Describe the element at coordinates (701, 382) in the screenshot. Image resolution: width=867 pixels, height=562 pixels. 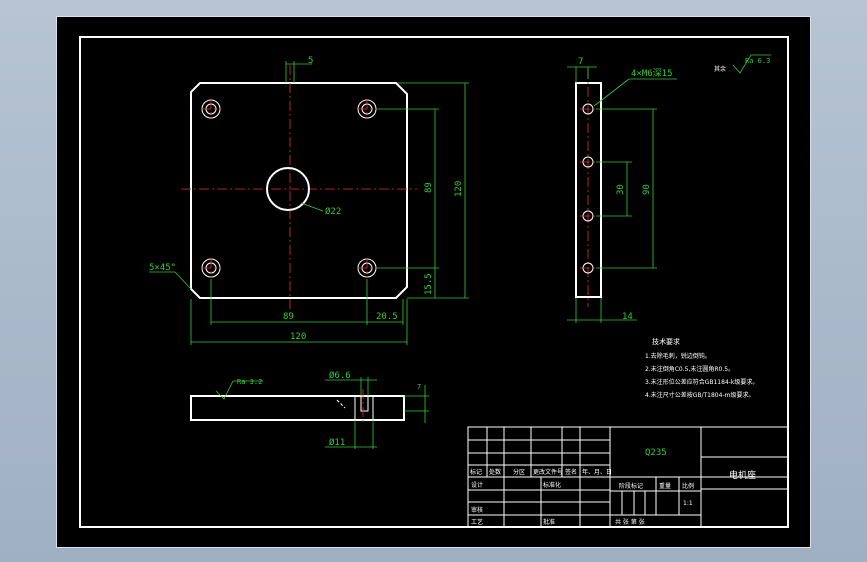
I see `svg-text: 3.未注形位公差应符合GB1184-k级要求。` at that location.